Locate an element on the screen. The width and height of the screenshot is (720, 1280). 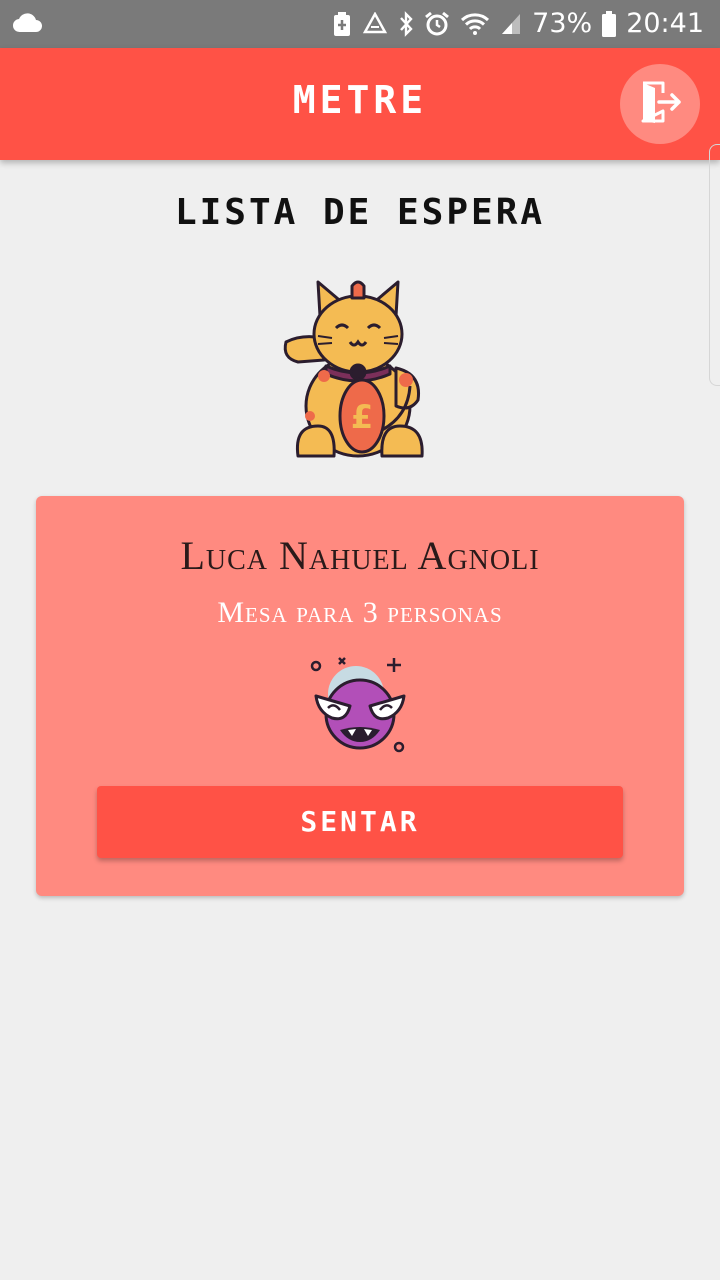
lucky-cat-icon: £ is located at coordinates (354, 368).